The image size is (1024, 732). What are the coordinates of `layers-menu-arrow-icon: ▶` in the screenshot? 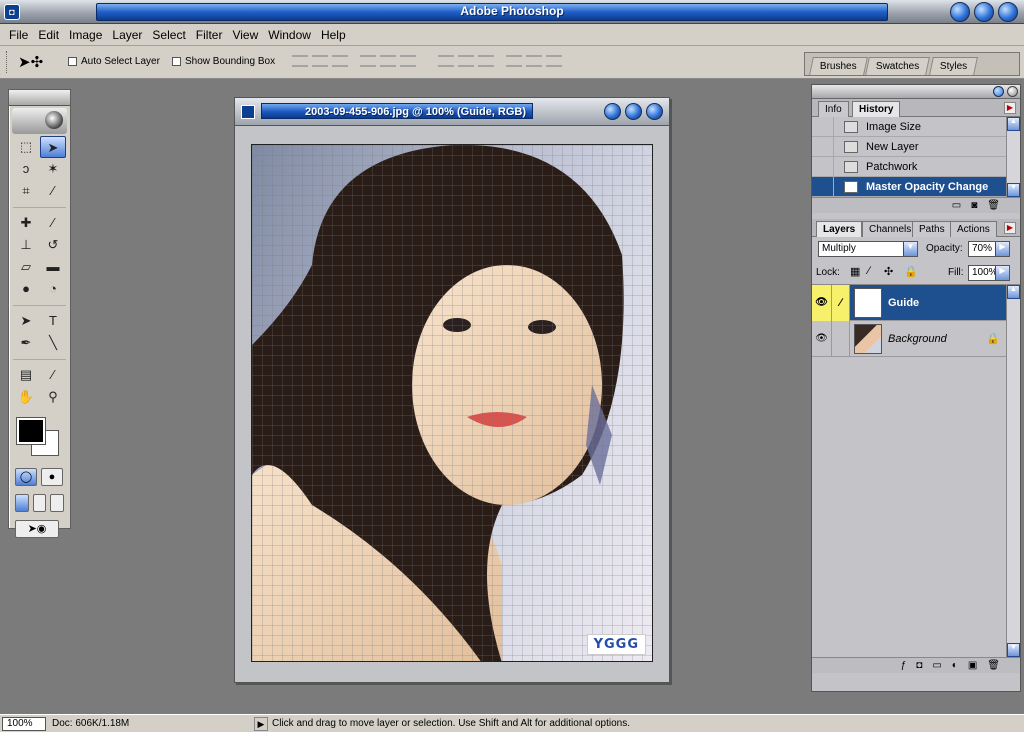 It's located at (1010, 228).